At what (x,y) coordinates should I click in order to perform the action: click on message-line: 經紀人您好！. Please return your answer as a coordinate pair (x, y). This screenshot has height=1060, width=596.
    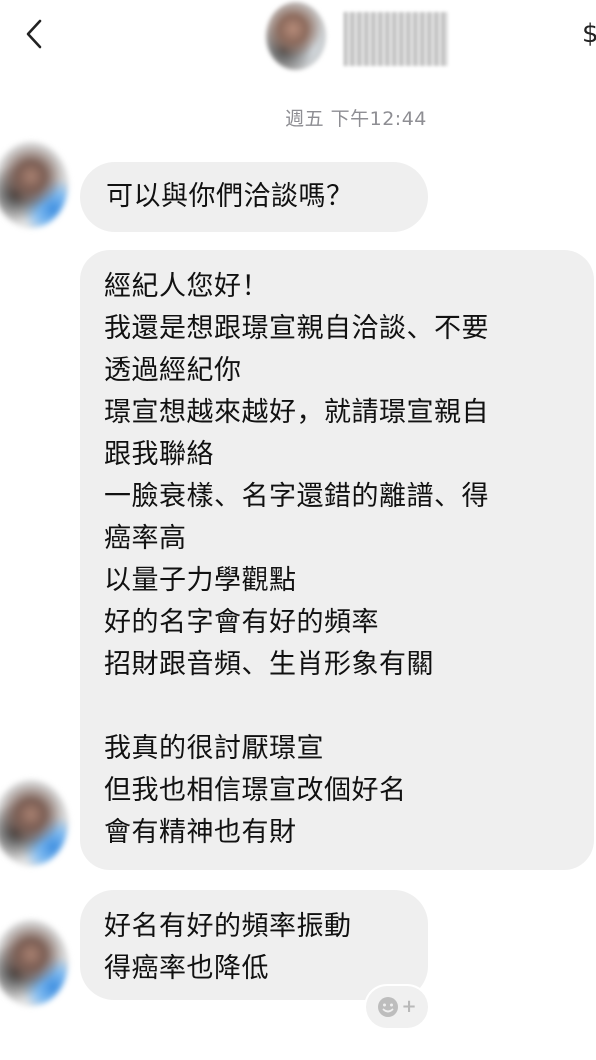
    Looking at the image, I should click on (186, 286).